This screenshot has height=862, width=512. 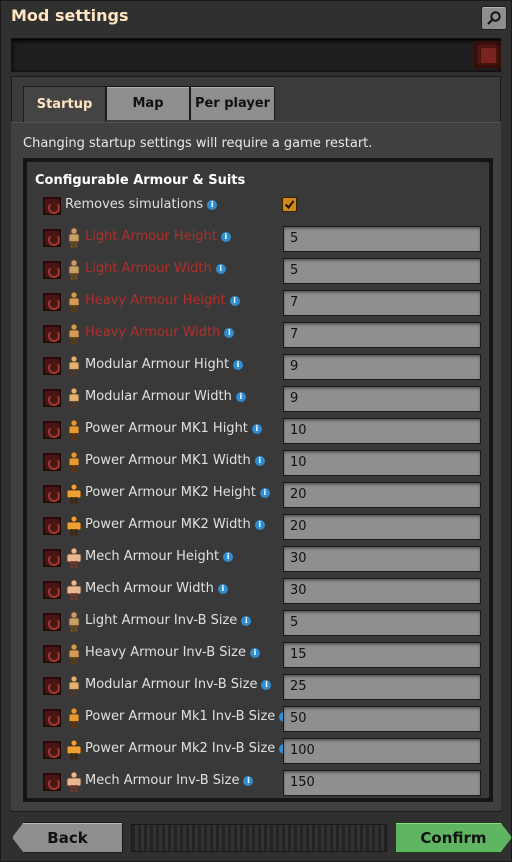 I want to click on setting-label-text: Power Armour Mk1 Inv-B Size, so click(x=180, y=716).